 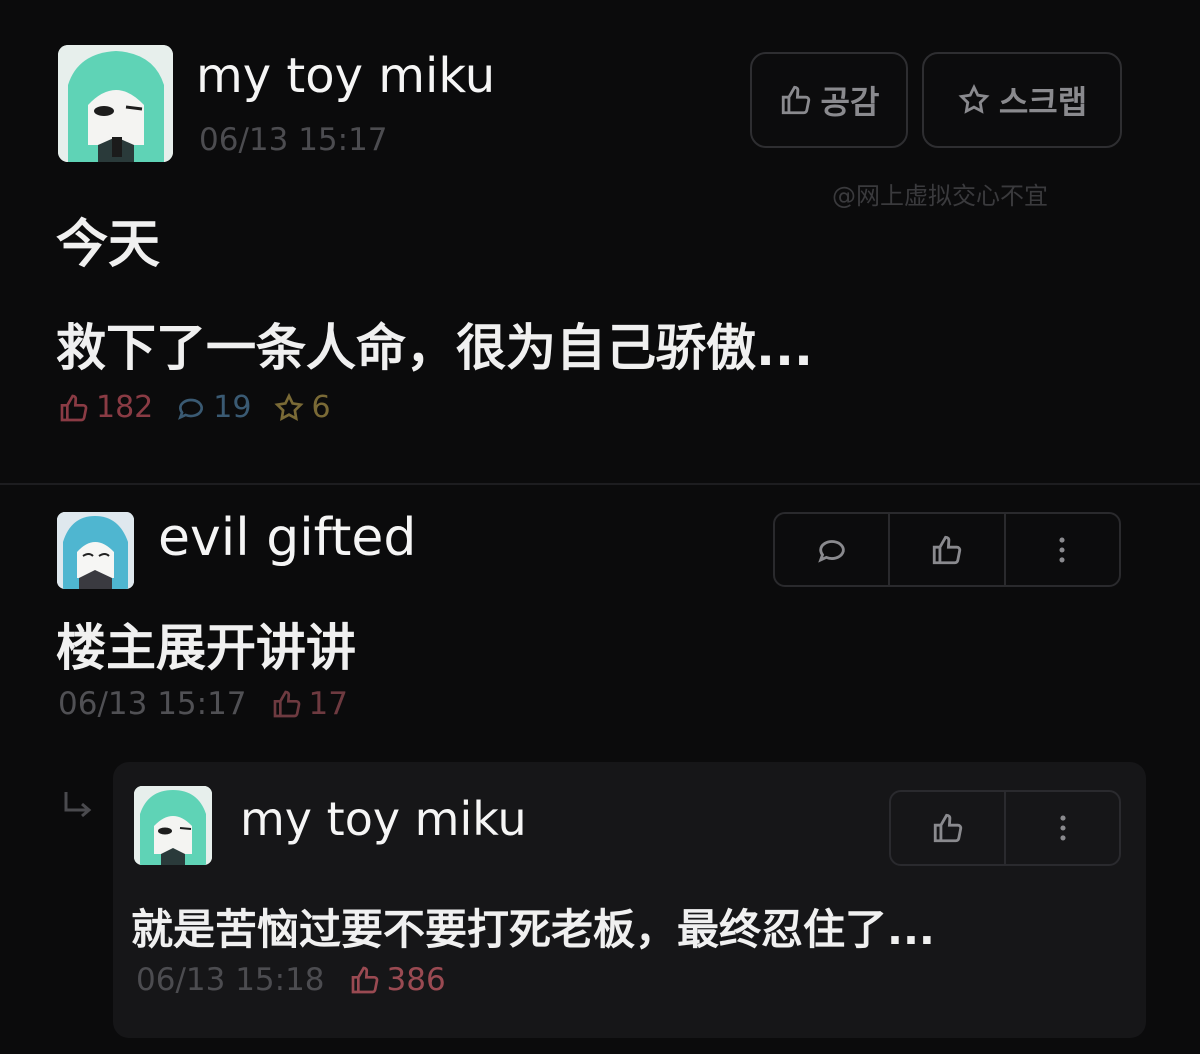 I want to click on watermark: @网上虚拟交心不宜, so click(x=940, y=196).